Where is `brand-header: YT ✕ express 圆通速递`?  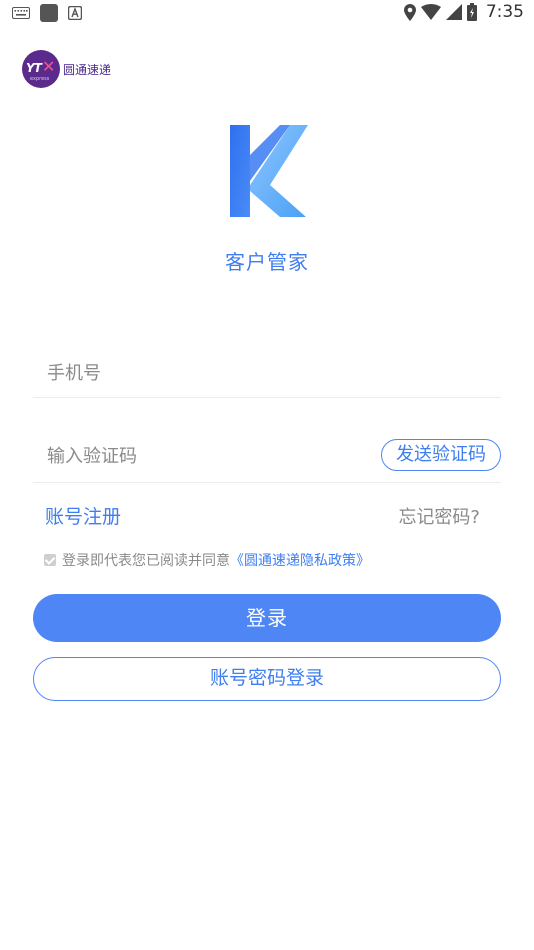 brand-header: YT ✕ express 圆通速递 is located at coordinates (66, 69).